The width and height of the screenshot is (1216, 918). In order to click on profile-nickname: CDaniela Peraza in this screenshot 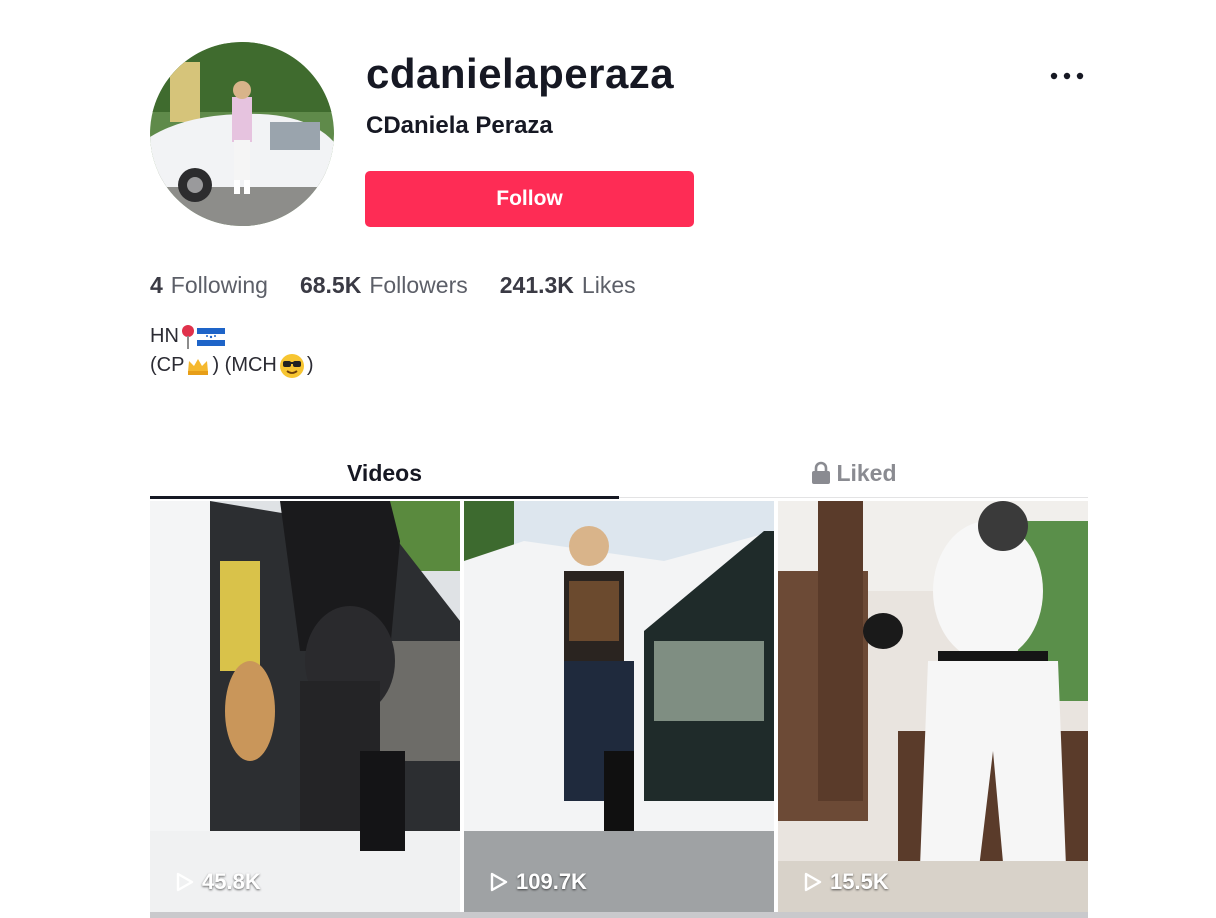, I will do `click(459, 125)`.